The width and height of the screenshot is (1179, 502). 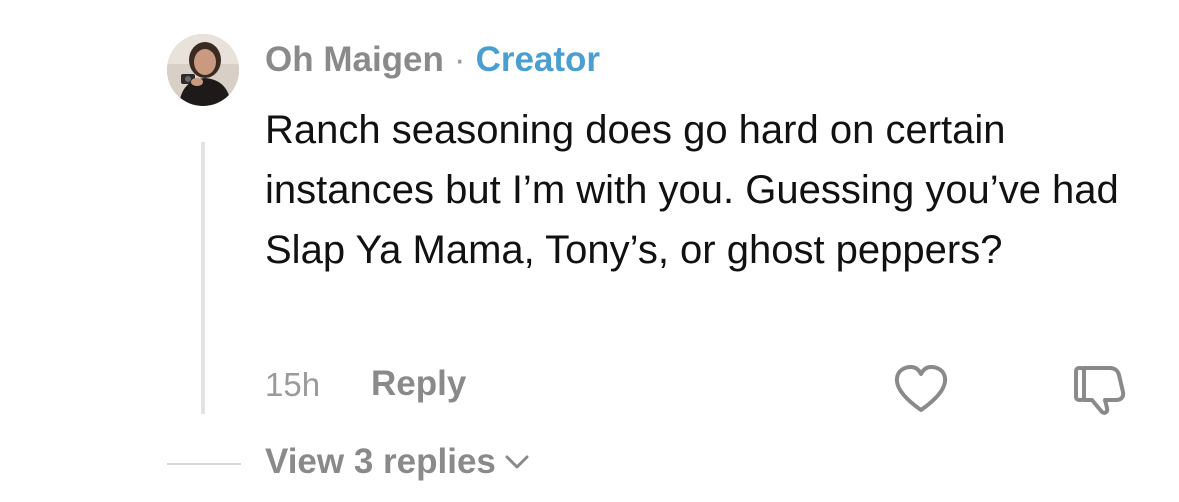 I want to click on thumbs-down-icon, so click(x=1100, y=389).